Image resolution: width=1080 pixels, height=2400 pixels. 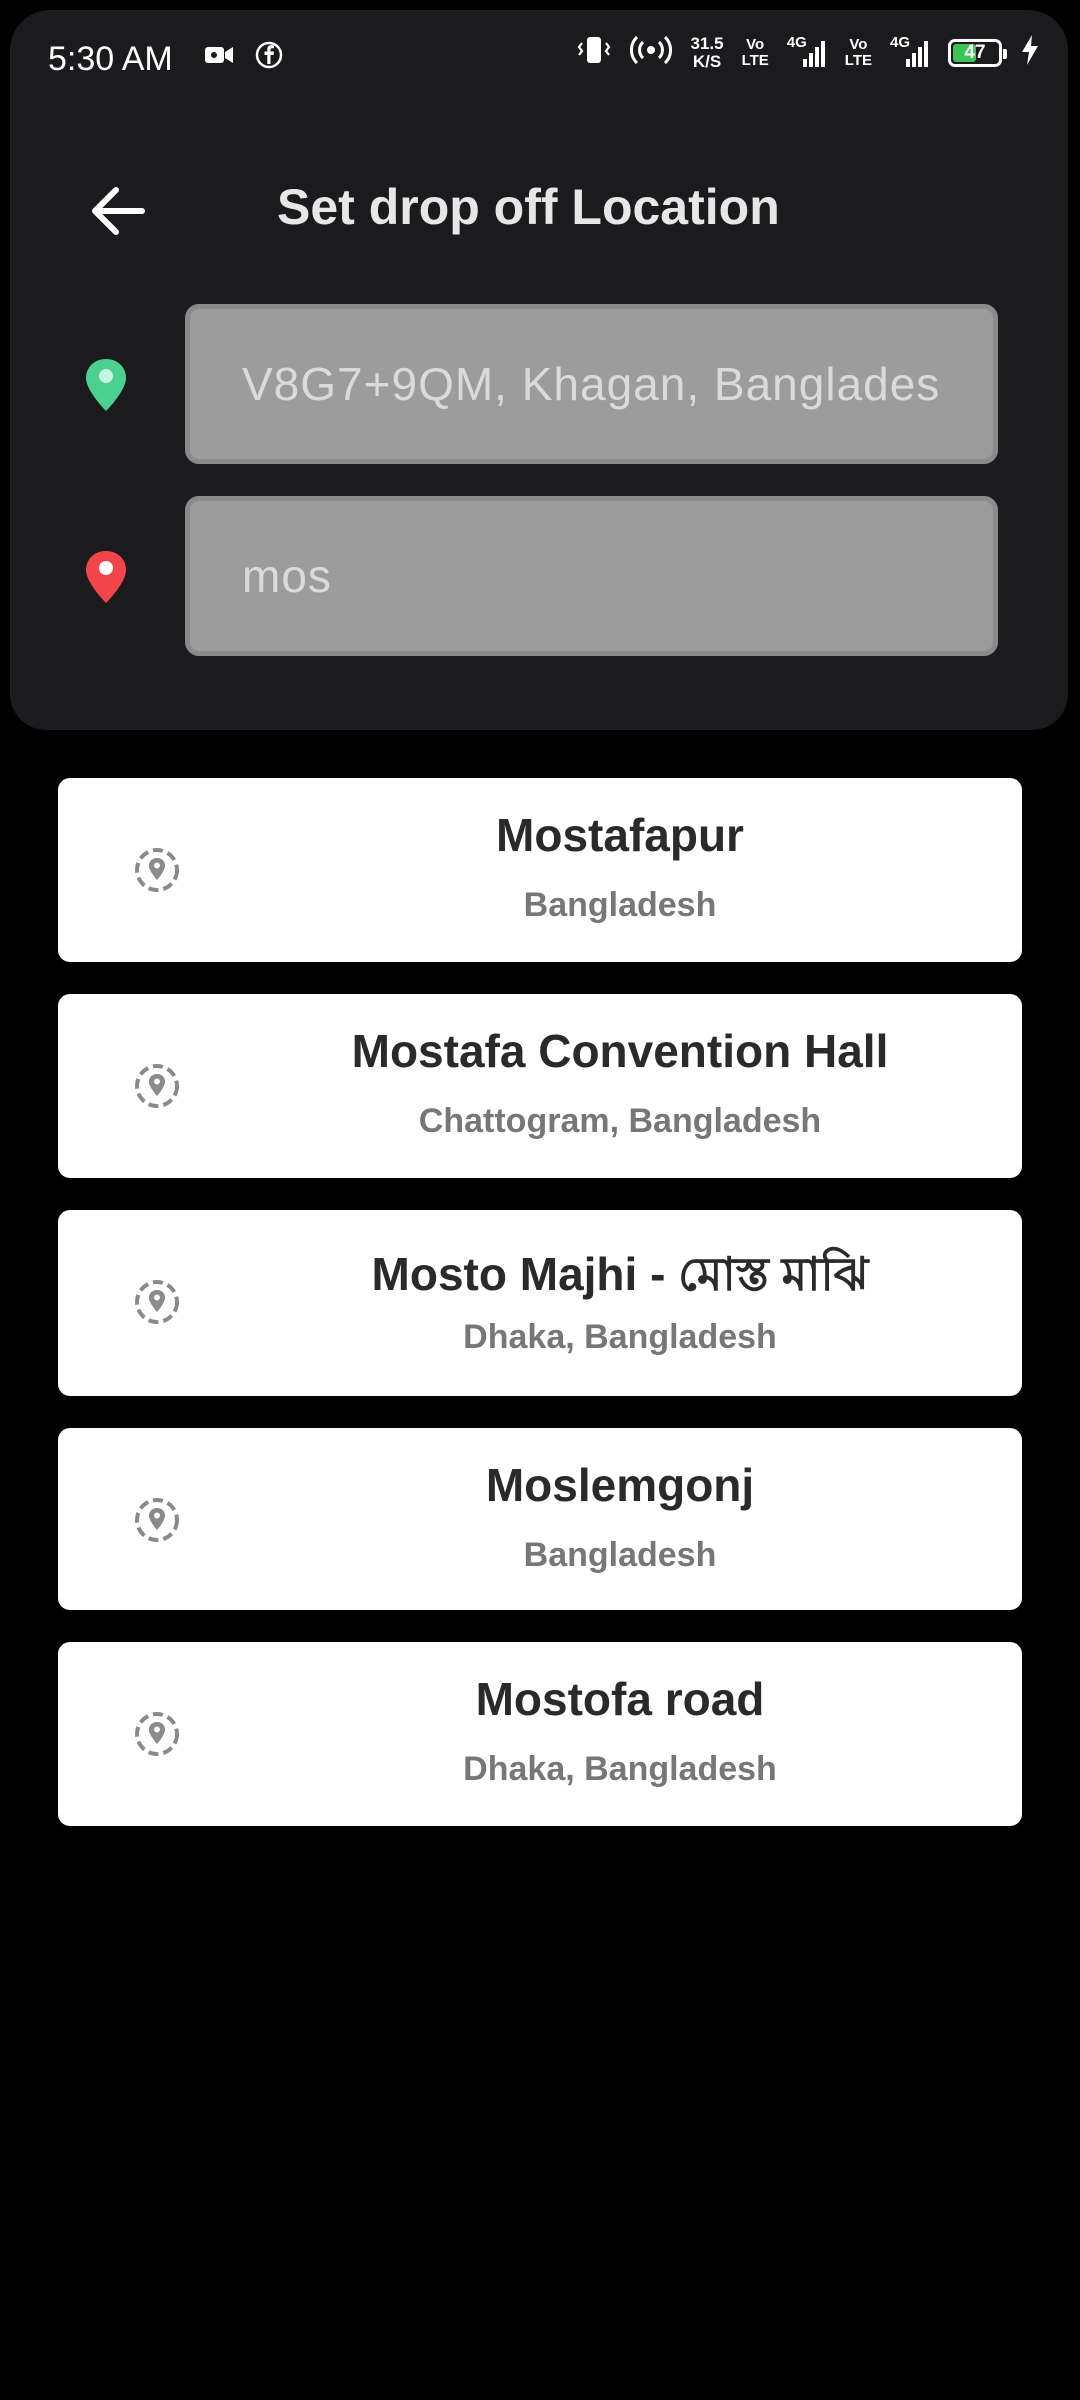 I want to click on network-speed: 31.5 K/S, so click(x=707, y=52).